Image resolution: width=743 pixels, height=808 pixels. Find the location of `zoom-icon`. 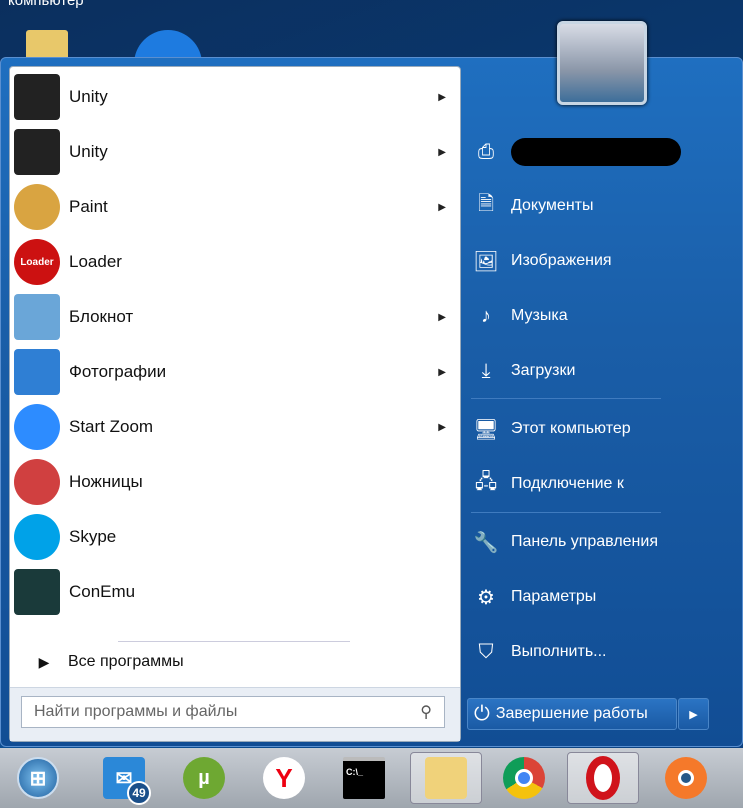

zoom-icon is located at coordinates (37, 427).